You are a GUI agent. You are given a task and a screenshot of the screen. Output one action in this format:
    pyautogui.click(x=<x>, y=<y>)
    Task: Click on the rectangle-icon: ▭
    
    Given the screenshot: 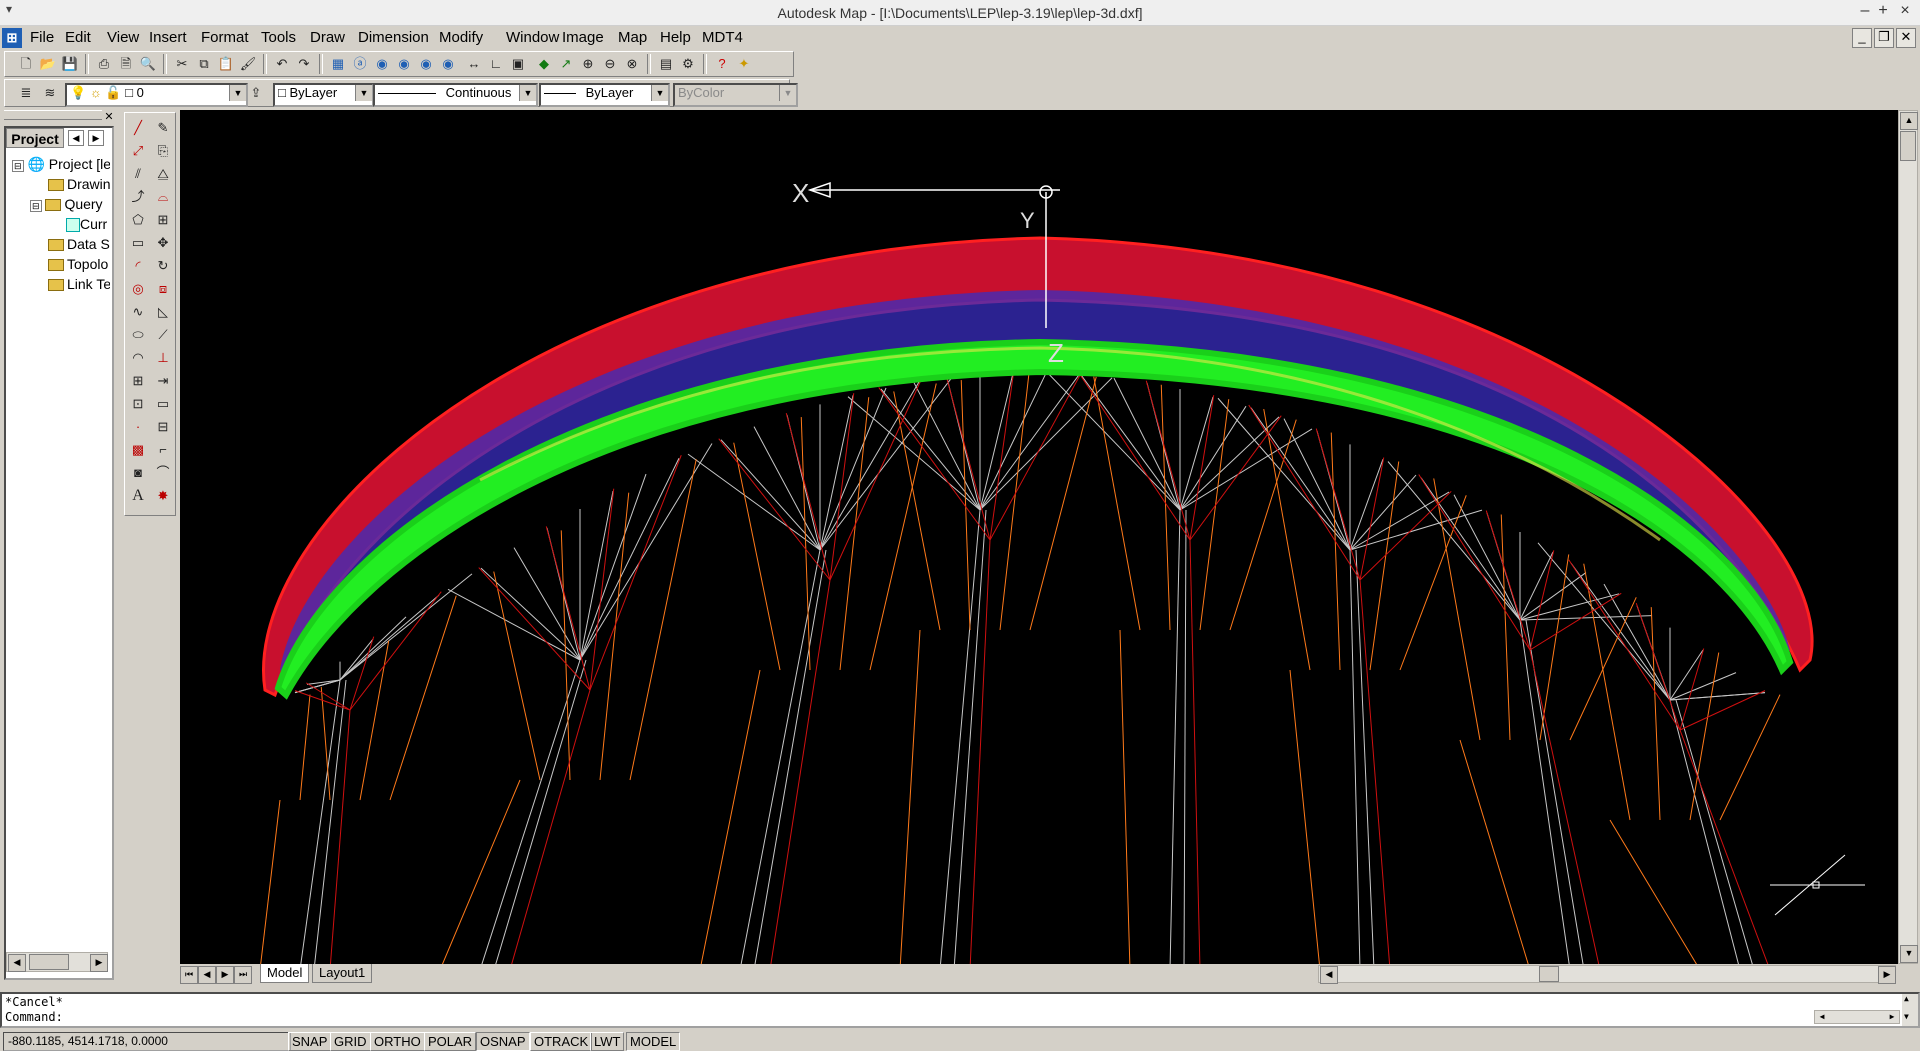 What is the action you would take?
    pyautogui.click(x=138, y=243)
    